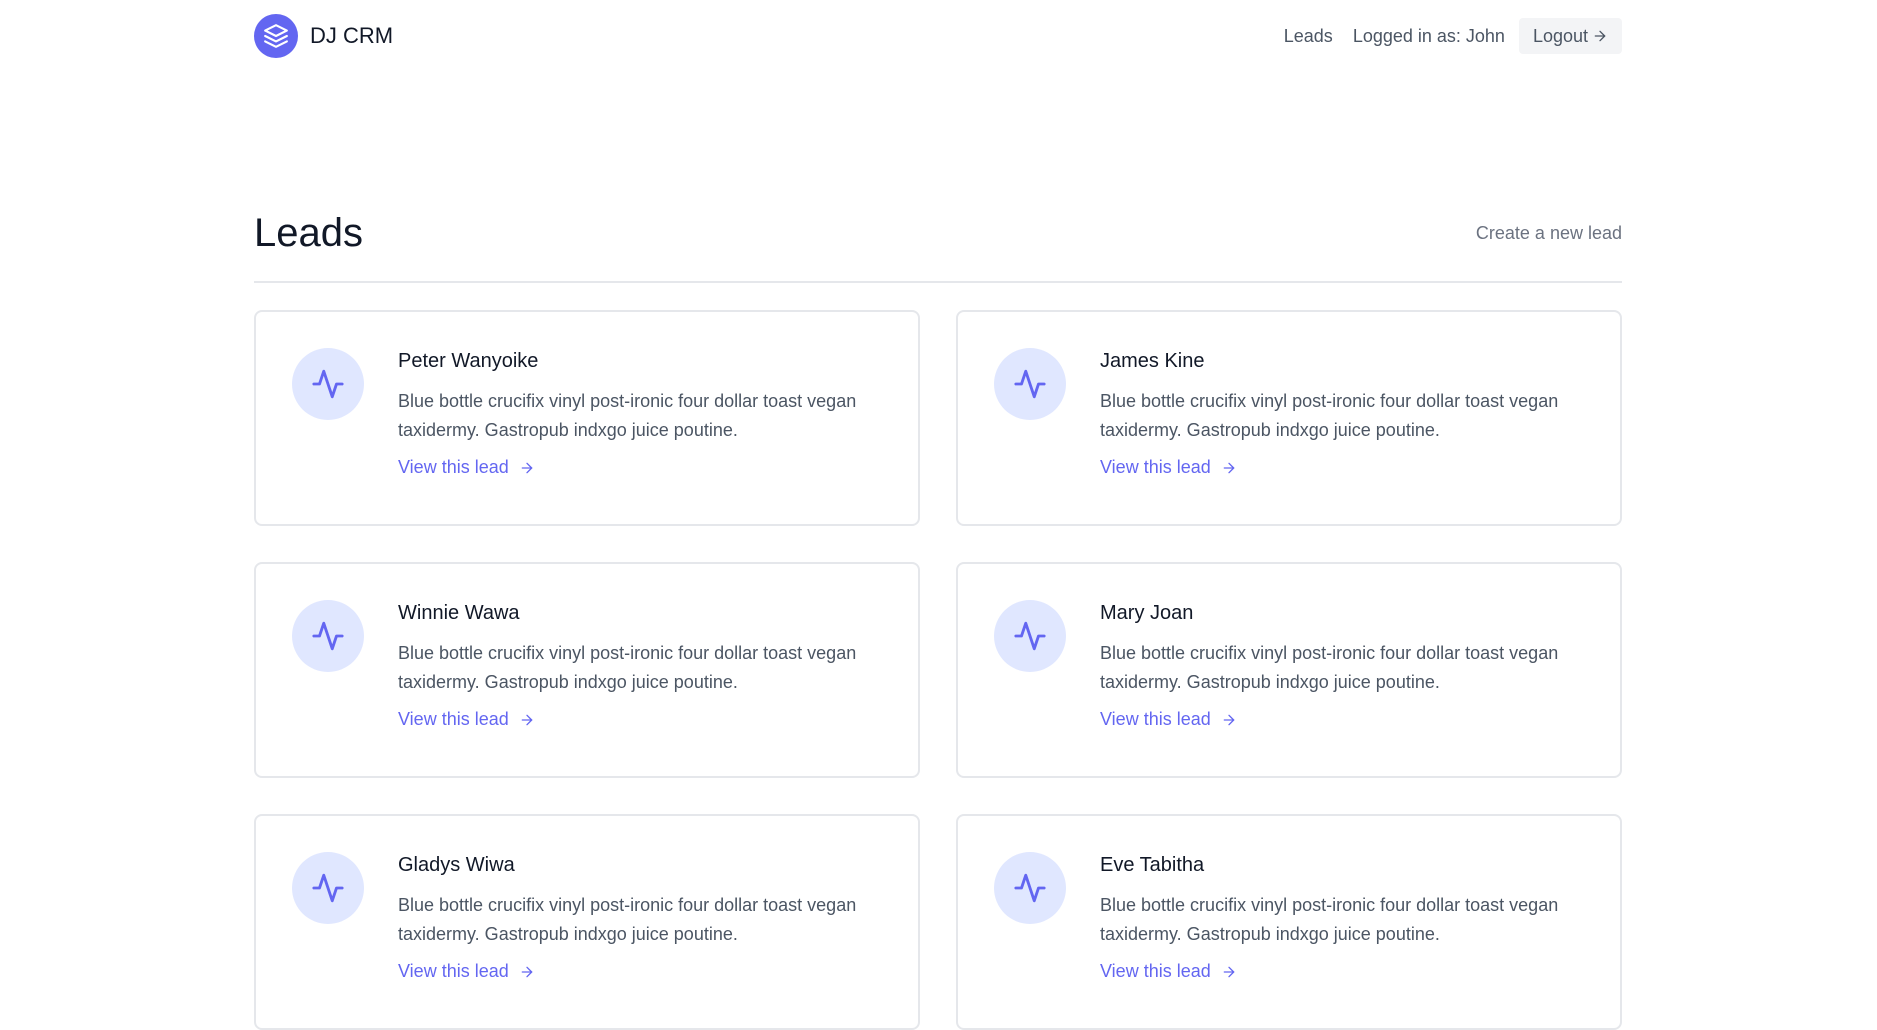 This screenshot has width=1877, height=1030. Describe the element at coordinates (352, 35) in the screenshot. I see `brand-name: DJ CRM` at that location.